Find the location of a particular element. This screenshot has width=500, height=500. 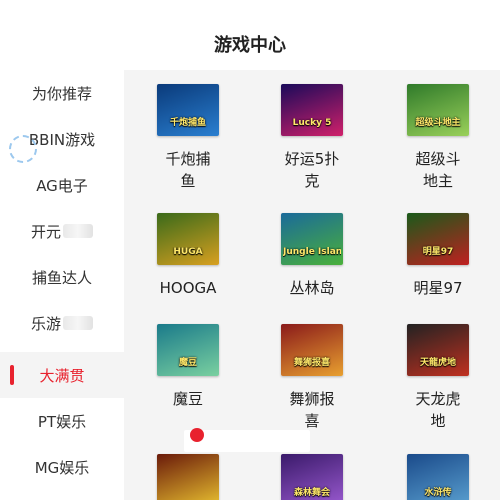

sidebar-item-label: 大满贯 is located at coordinates (62, 375).